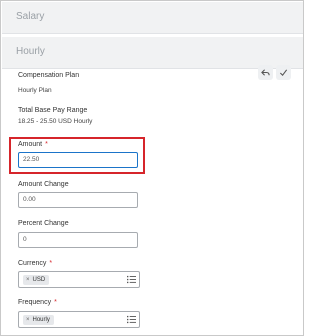 The width and height of the screenshot is (320, 336). I want to click on amount-required-marker: *, so click(46, 144).